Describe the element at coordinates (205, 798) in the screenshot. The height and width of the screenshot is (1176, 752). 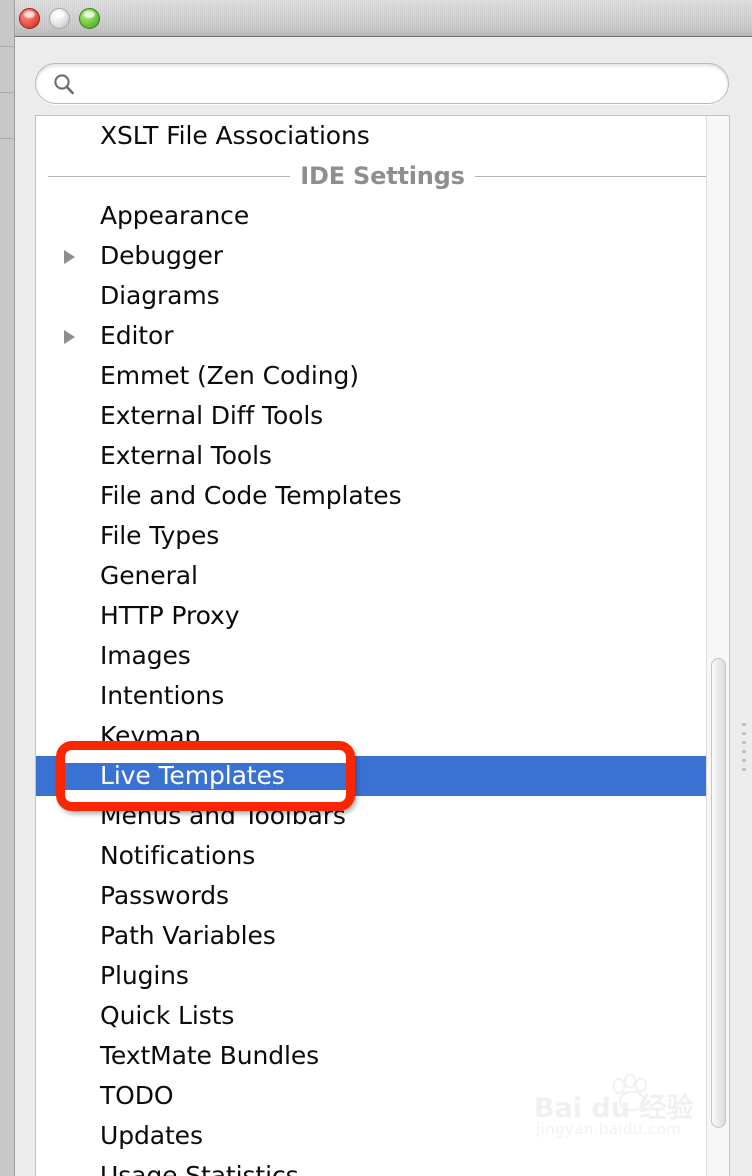
I see `annotation-mask-bottom` at that location.